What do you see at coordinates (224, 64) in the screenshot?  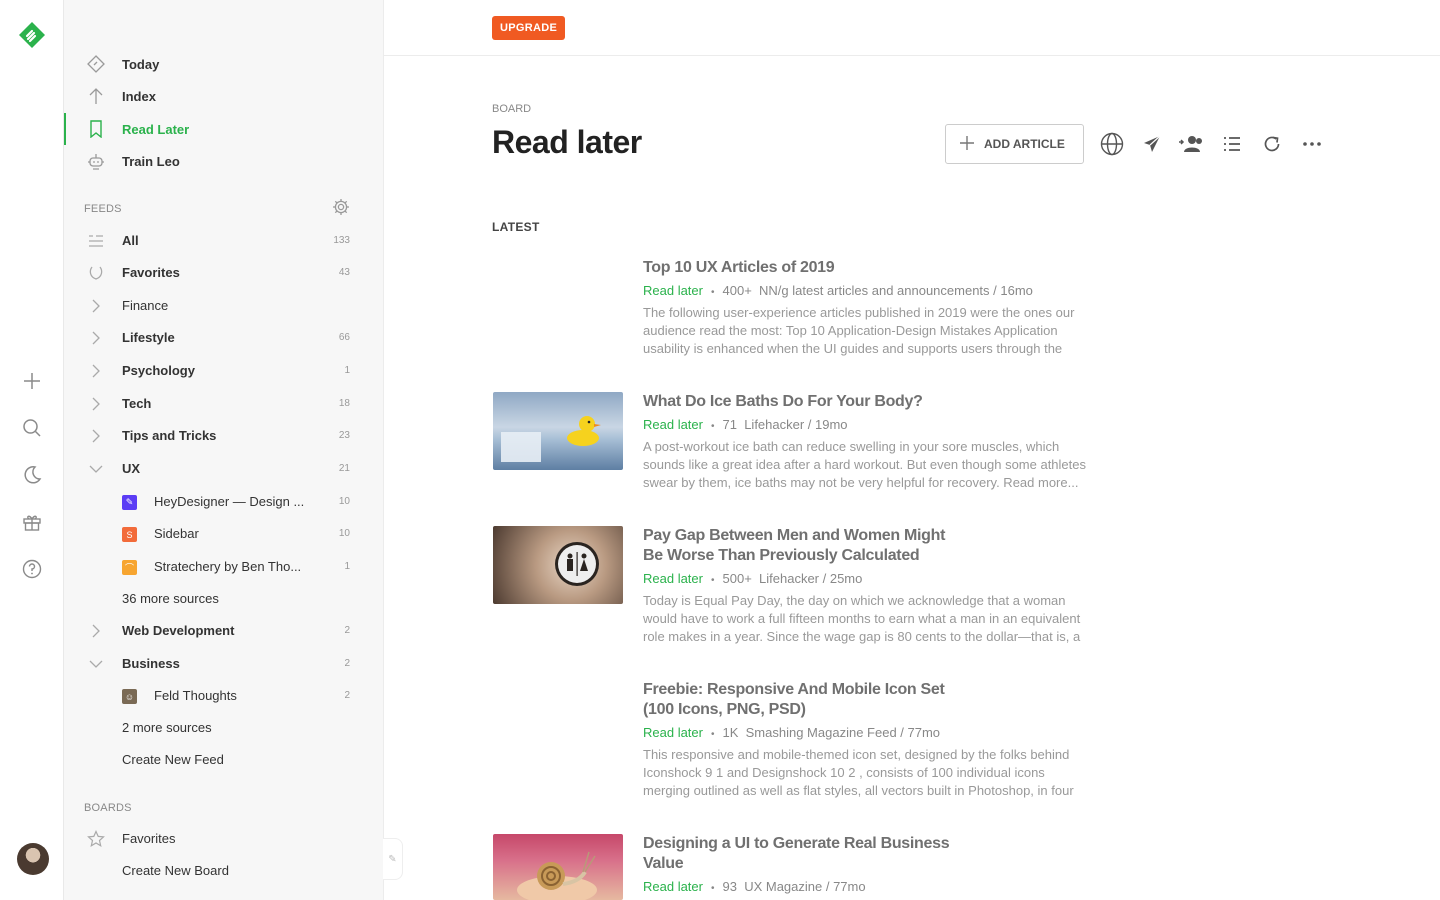 I see `nav-today: Today` at bounding box center [224, 64].